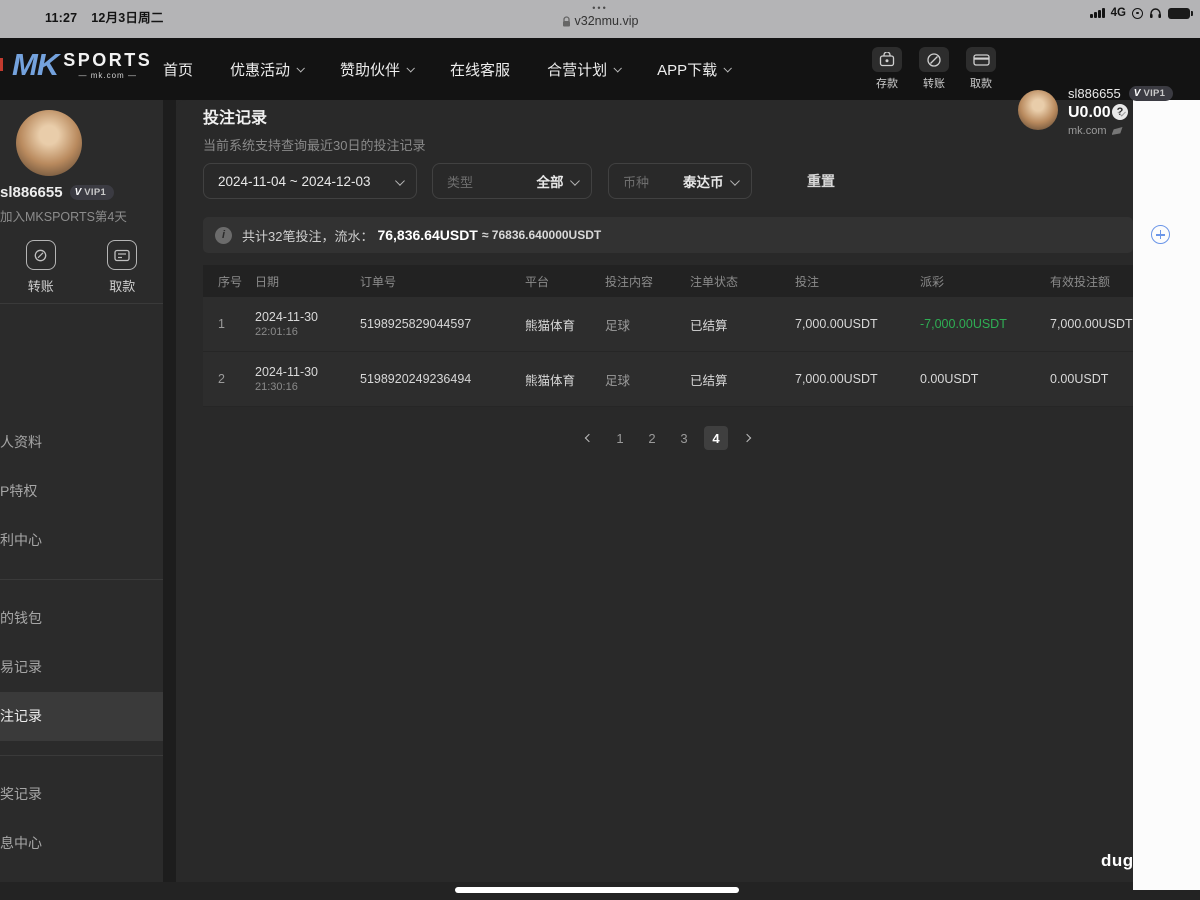  What do you see at coordinates (49, 143) in the screenshot?
I see `sidebar-avatar` at bounding box center [49, 143].